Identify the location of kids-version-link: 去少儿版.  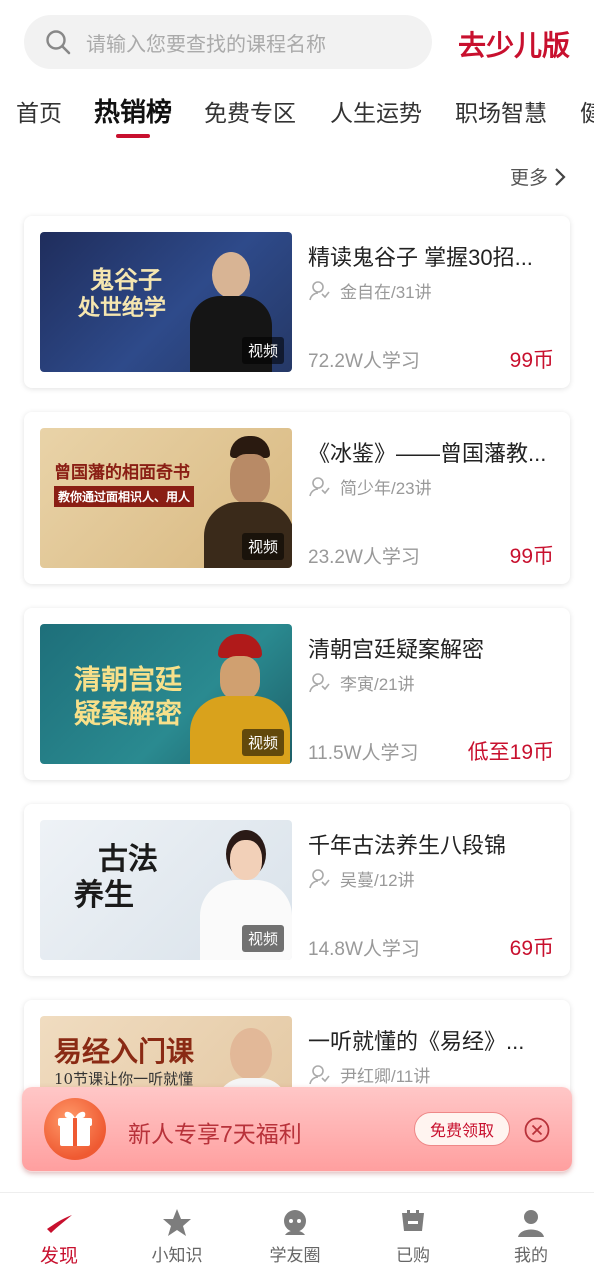
(514, 44).